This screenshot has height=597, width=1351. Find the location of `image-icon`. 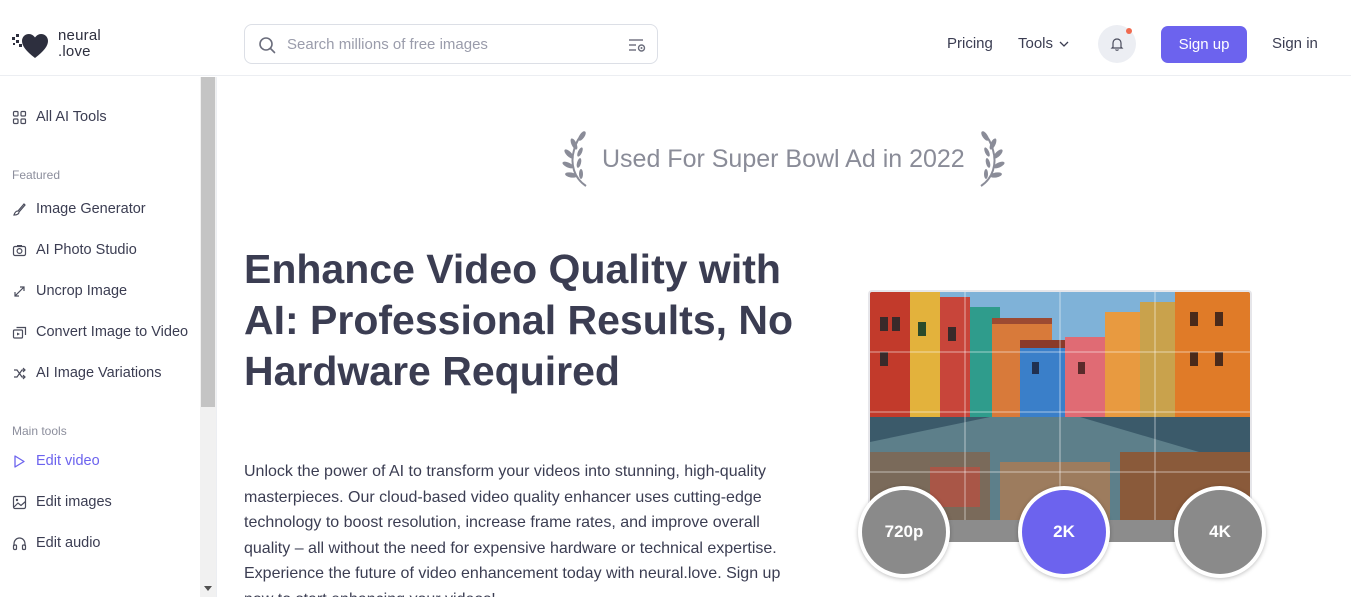

image-icon is located at coordinates (19, 502).